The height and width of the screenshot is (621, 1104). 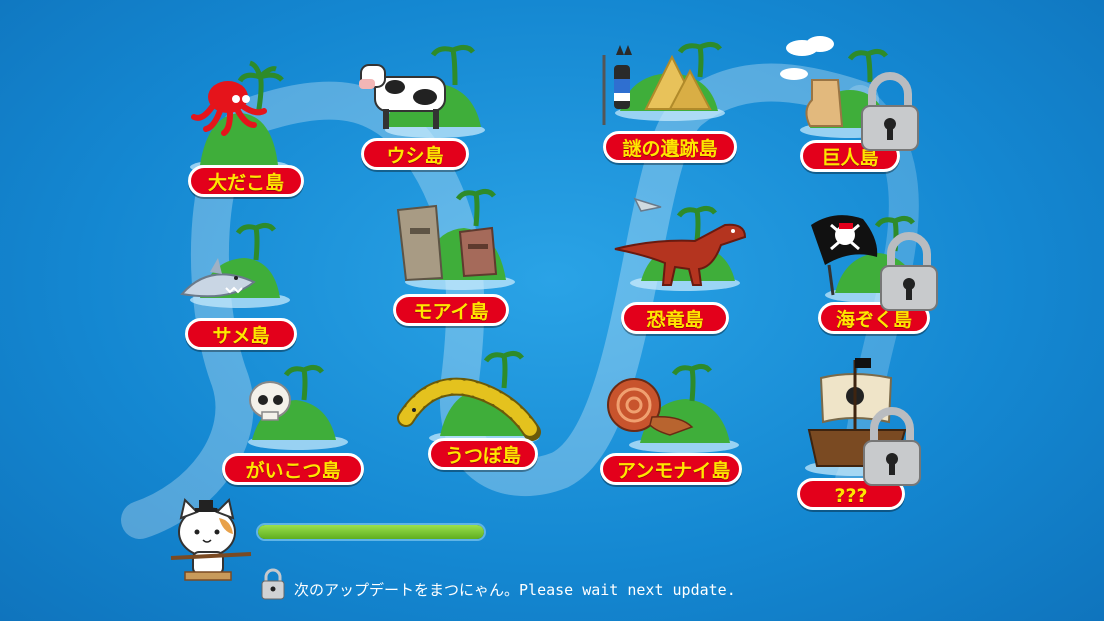 What do you see at coordinates (273, 584) in the screenshot?
I see `padlock-icon` at bounding box center [273, 584].